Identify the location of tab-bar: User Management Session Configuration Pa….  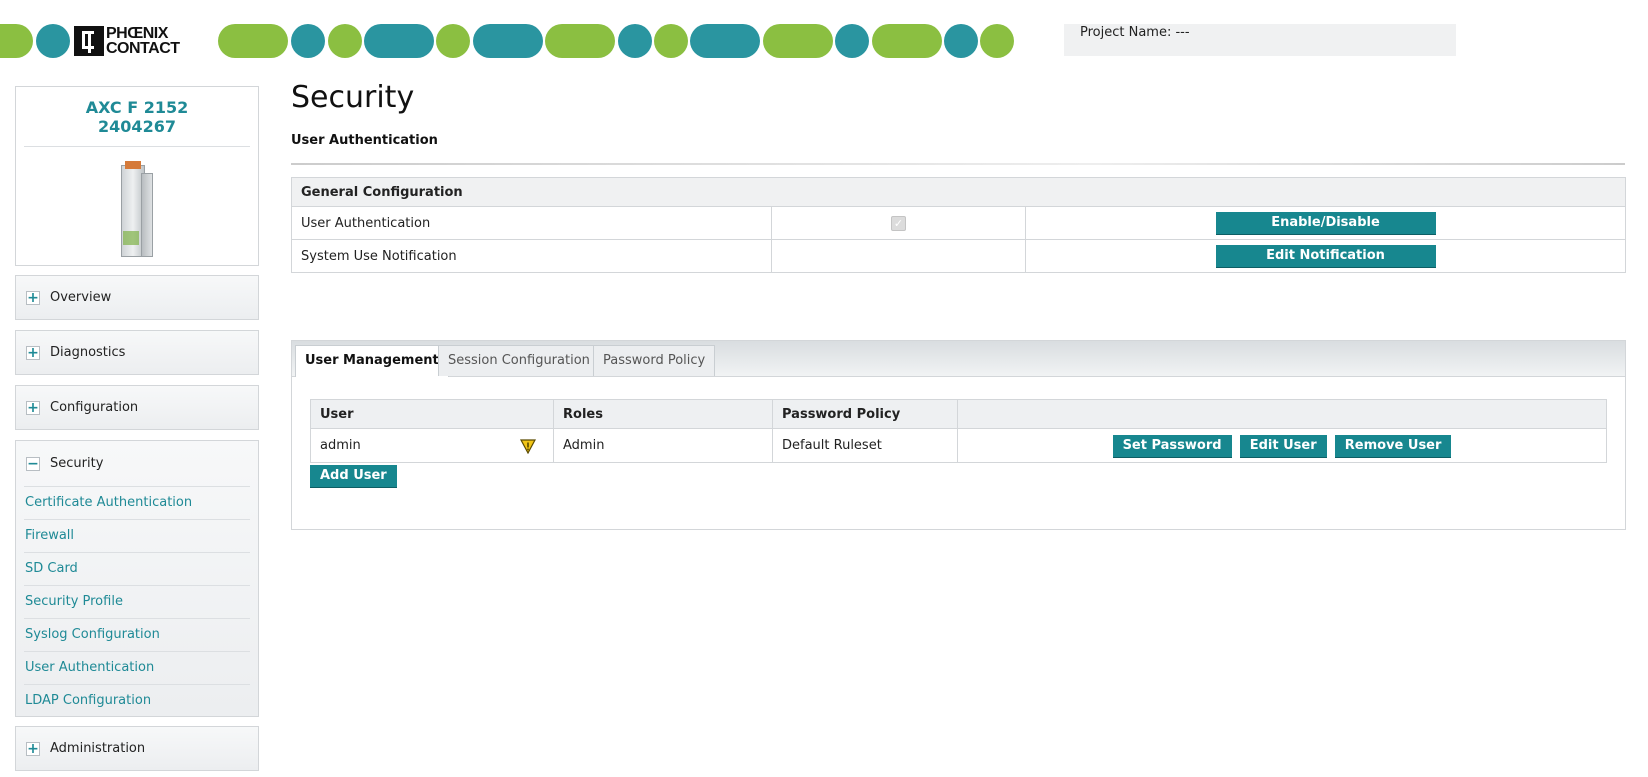
(958, 359).